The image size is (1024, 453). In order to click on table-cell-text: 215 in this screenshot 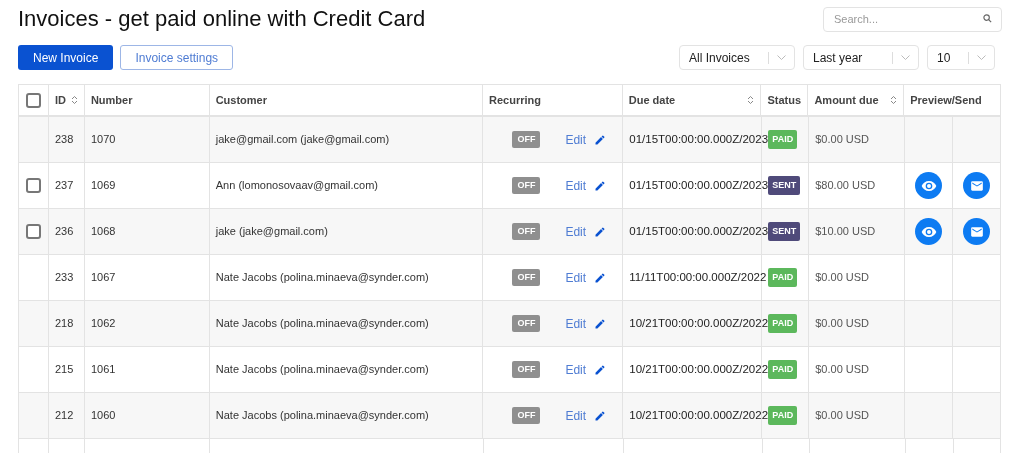, I will do `click(64, 370)`.